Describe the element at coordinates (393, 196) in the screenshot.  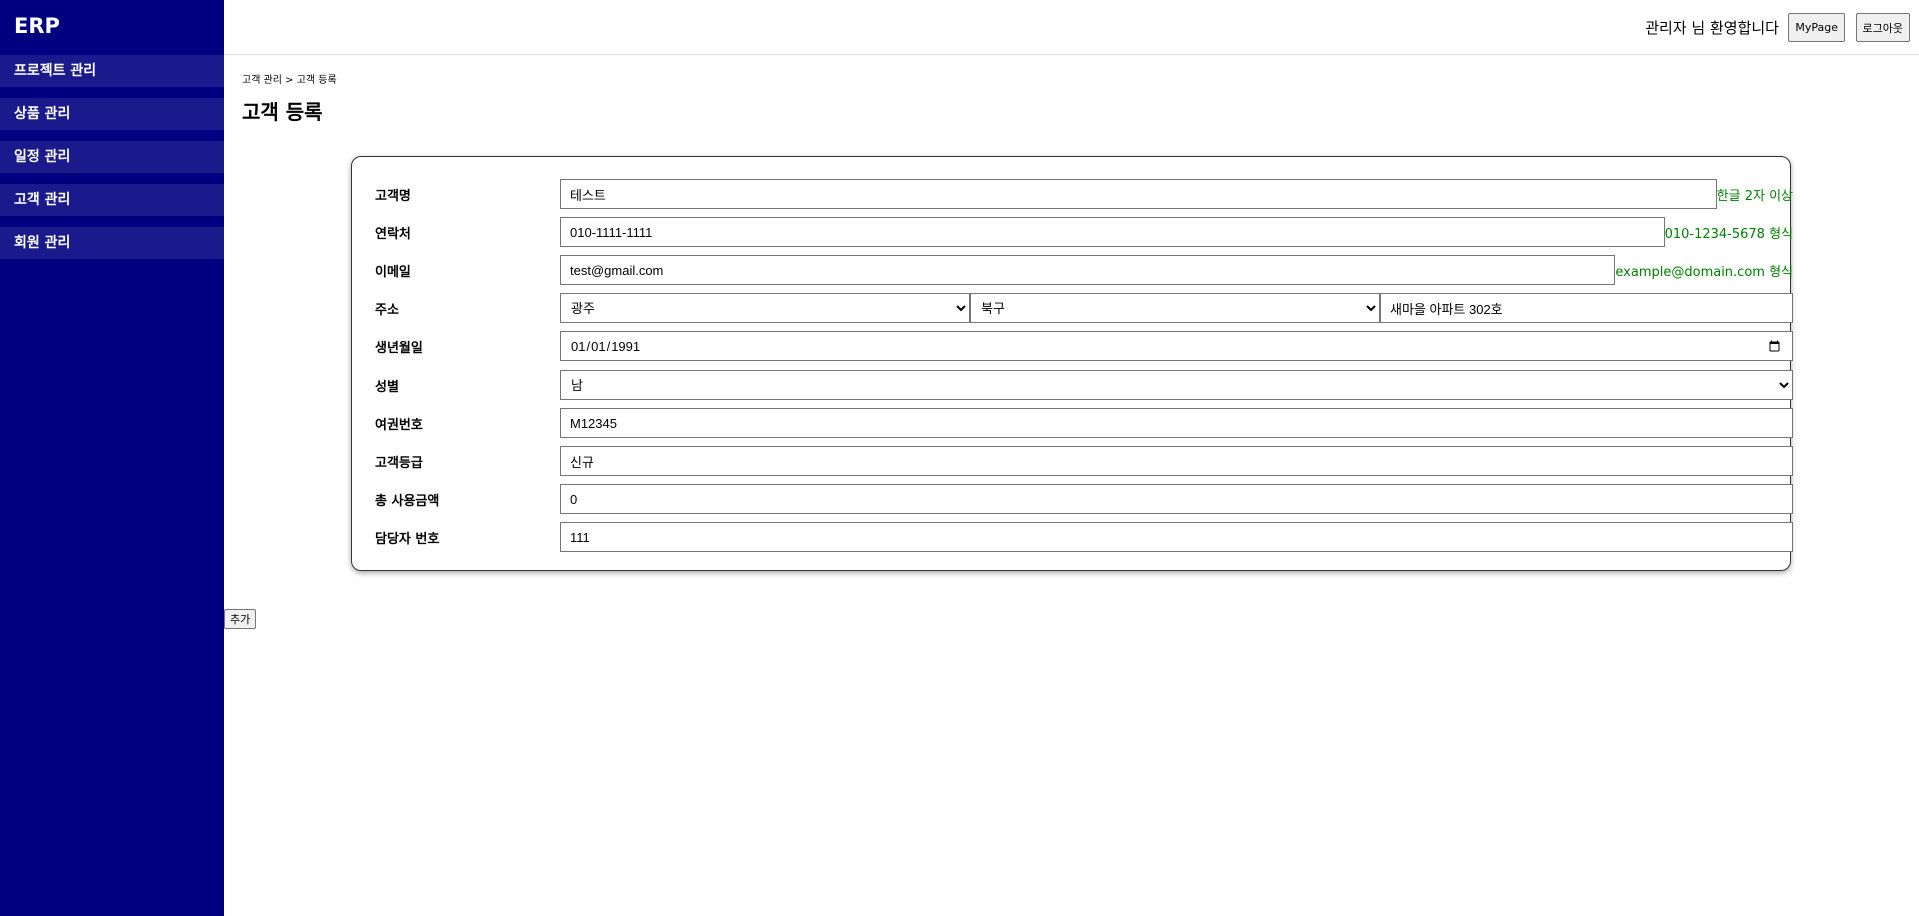
I see `name-label: 고객명` at that location.